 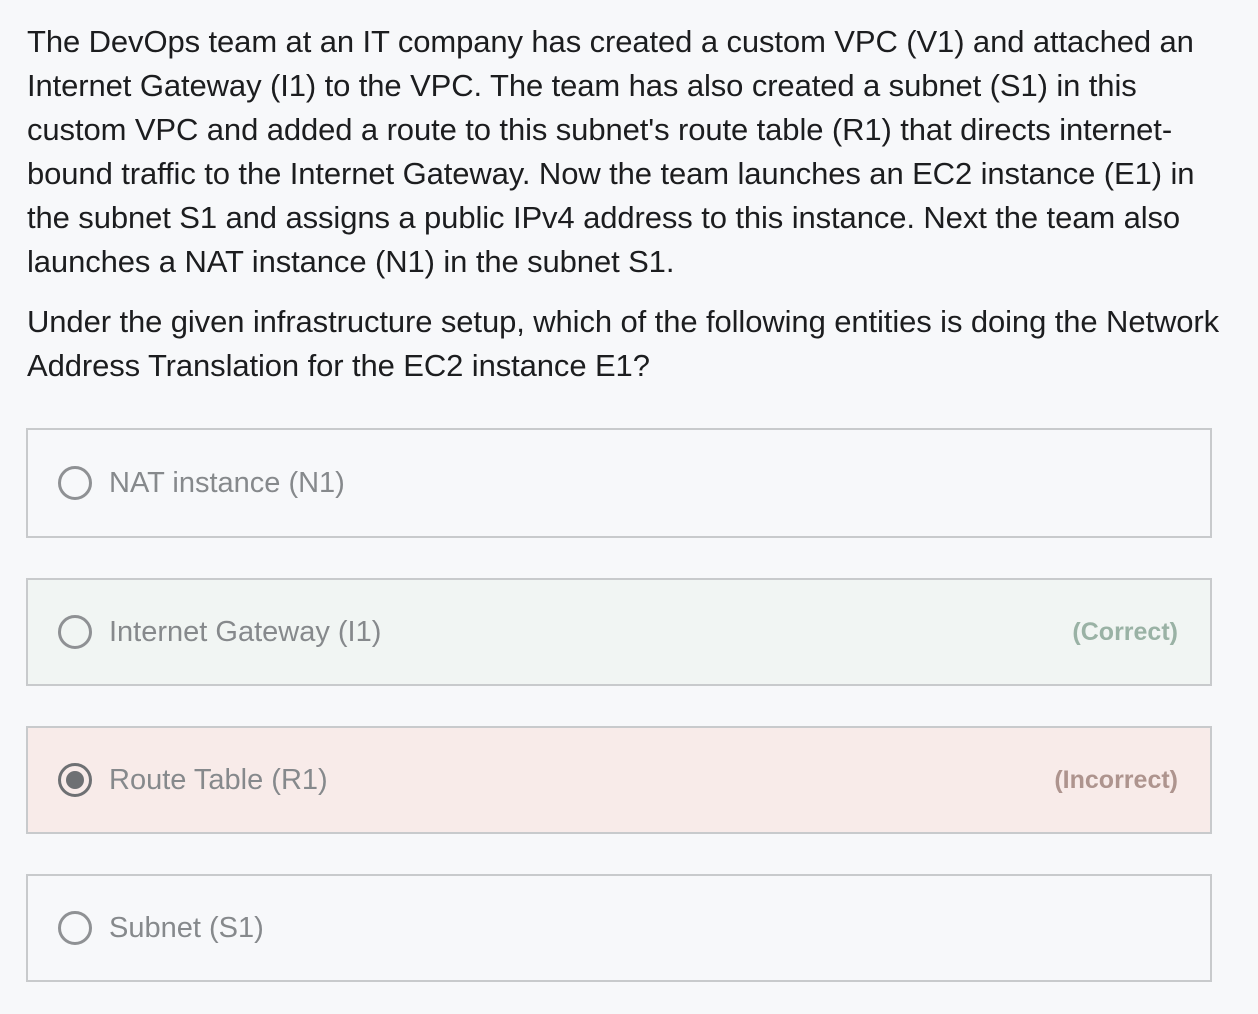 I want to click on answer-option-subnet: Subnet (S1), so click(x=619, y=928).